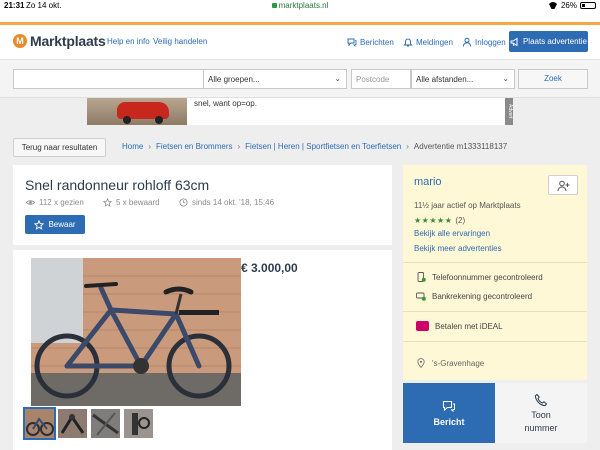 The width and height of the screenshot is (600, 450). I want to click on main-photo, so click(136, 332).